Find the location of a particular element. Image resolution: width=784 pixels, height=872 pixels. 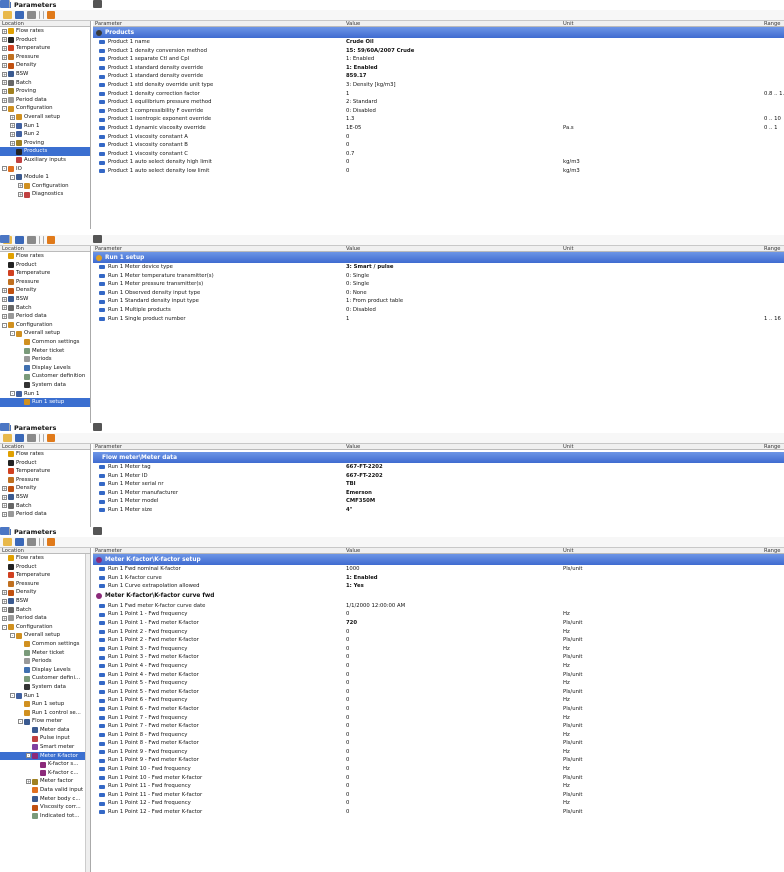

parameter-value: 3: Density [kg/m3] is located at coordinates (371, 85).